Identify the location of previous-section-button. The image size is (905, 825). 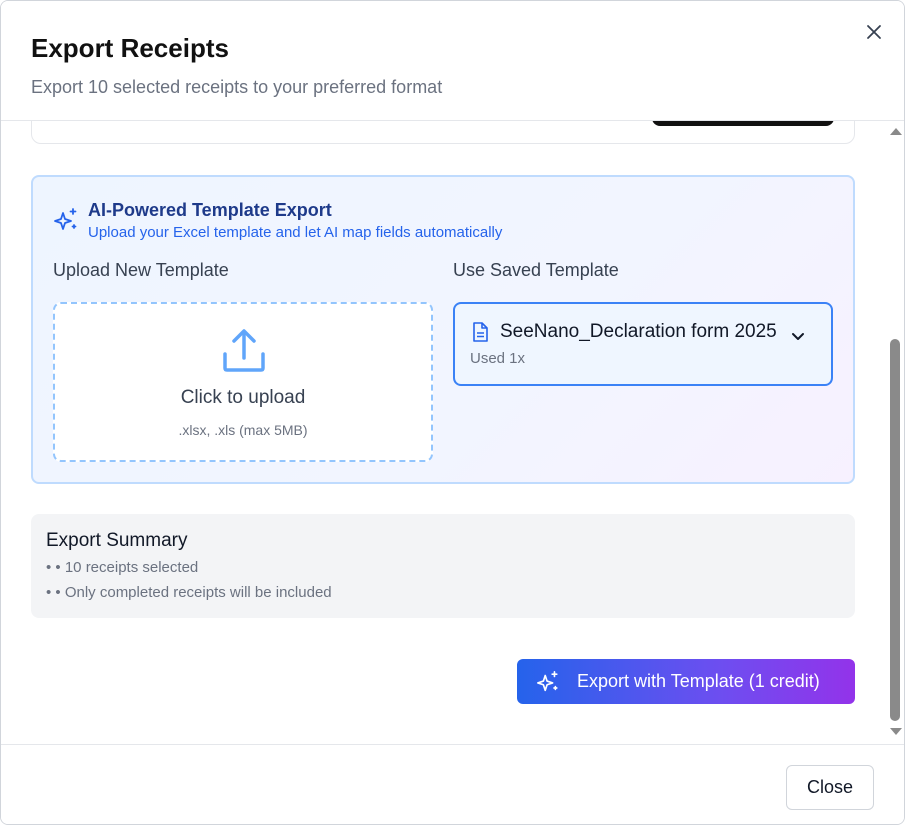
(743, 123).